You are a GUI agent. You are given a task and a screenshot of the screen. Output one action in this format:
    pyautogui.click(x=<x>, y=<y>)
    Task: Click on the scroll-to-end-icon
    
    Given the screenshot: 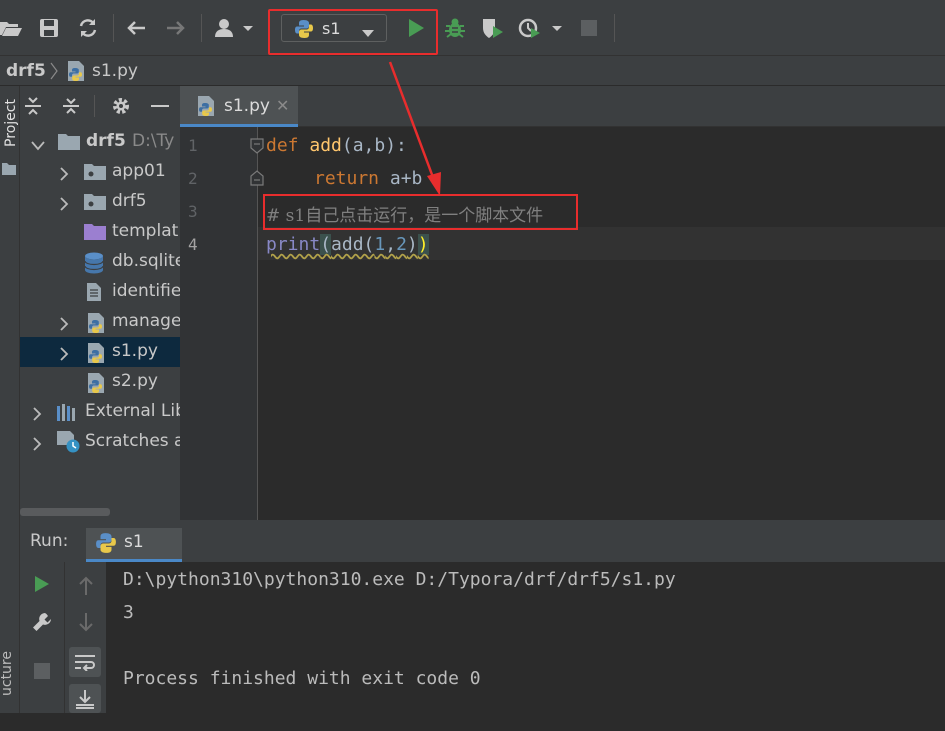 What is the action you would take?
    pyautogui.click(x=85, y=698)
    